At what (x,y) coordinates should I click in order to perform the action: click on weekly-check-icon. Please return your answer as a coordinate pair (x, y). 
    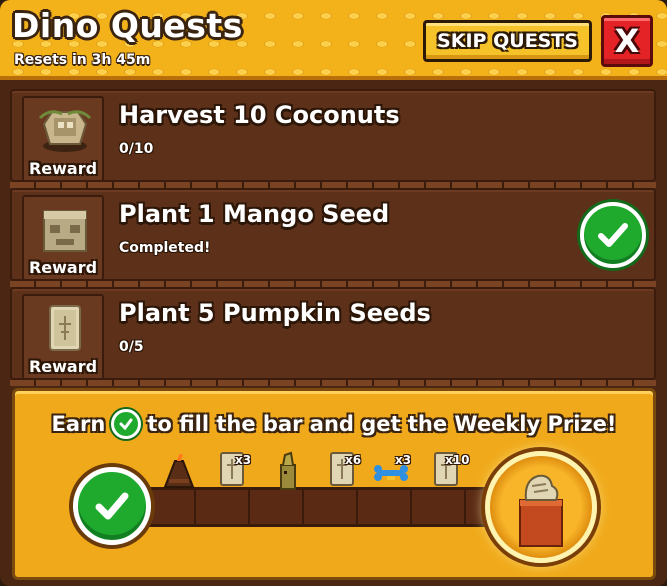
    Looking at the image, I should click on (112, 506).